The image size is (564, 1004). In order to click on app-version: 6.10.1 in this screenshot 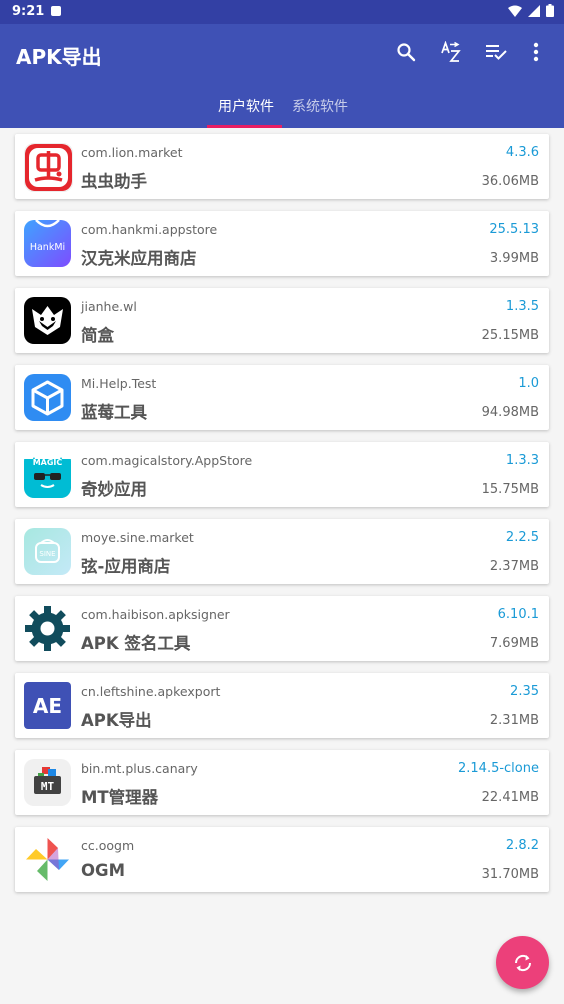, I will do `click(518, 614)`.